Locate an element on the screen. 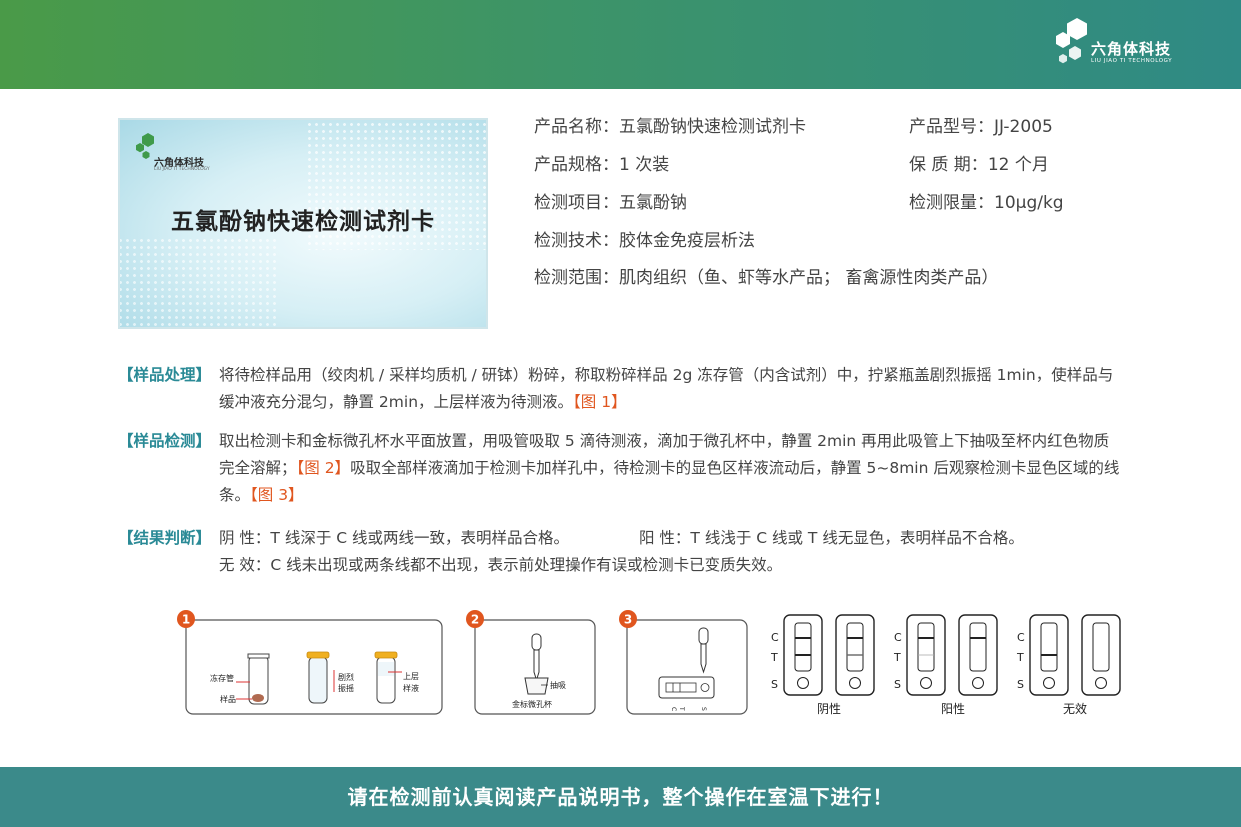 The height and width of the screenshot is (827, 1241). result-positive: 阳 性：T 线浅于 C 线或 T 线无显色，表明样品不合格。 is located at coordinates (831, 538).